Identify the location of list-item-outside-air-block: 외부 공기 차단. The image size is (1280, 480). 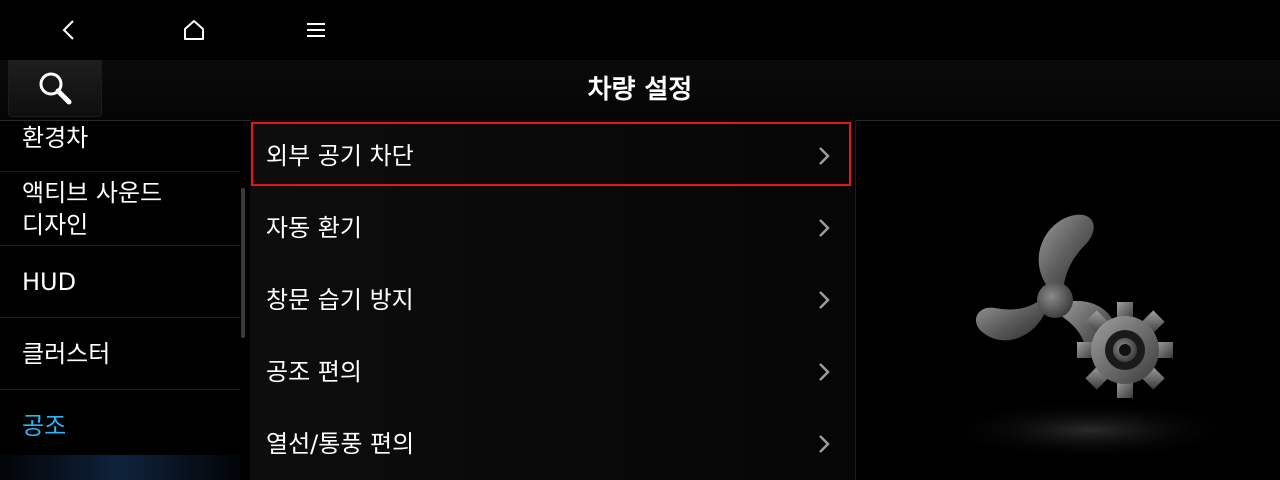
(552, 156).